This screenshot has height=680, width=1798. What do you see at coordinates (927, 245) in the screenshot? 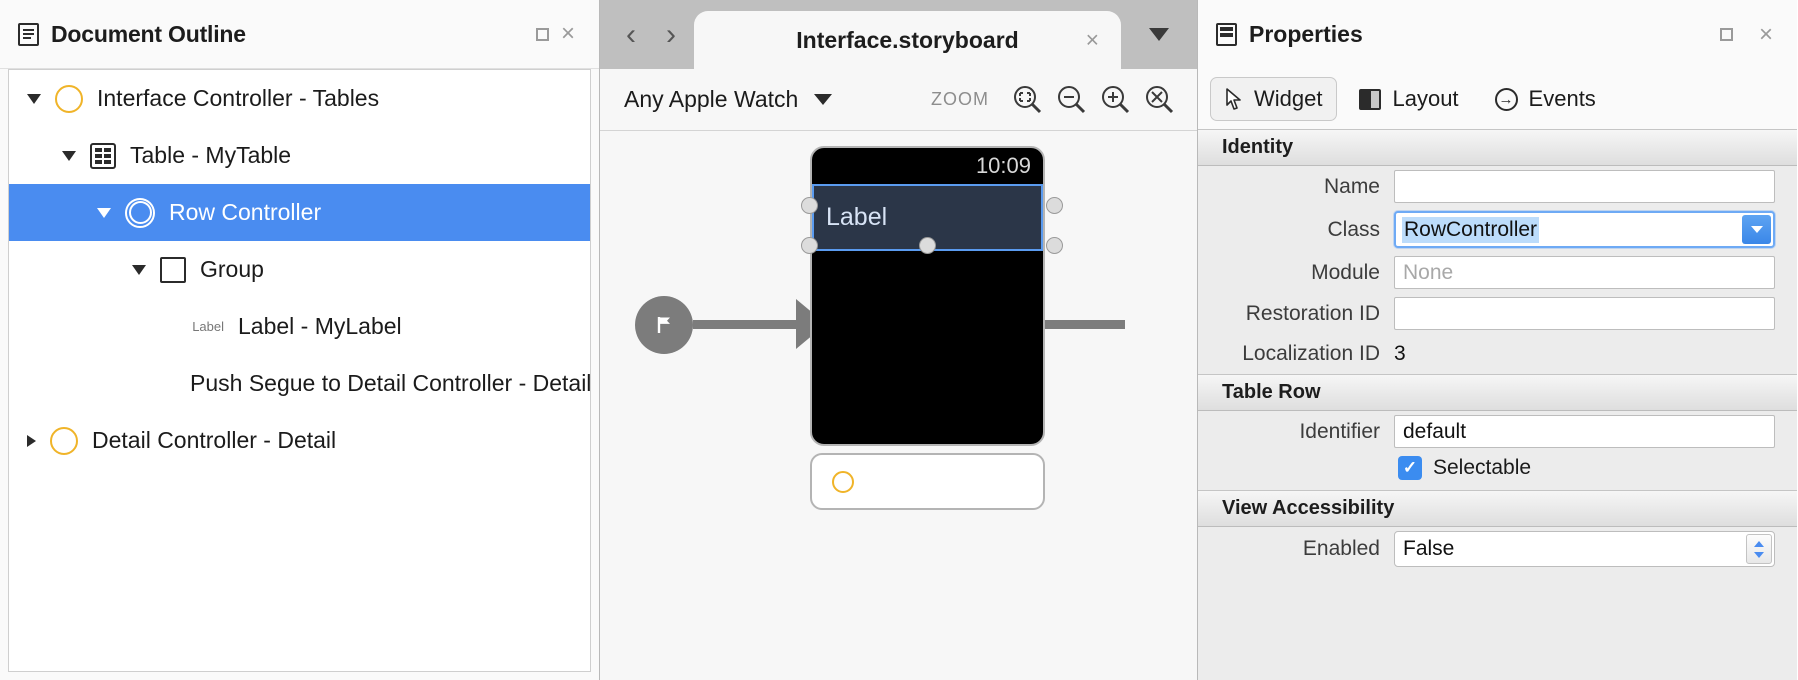
I see `resize-handle-bottom-center` at bounding box center [927, 245].